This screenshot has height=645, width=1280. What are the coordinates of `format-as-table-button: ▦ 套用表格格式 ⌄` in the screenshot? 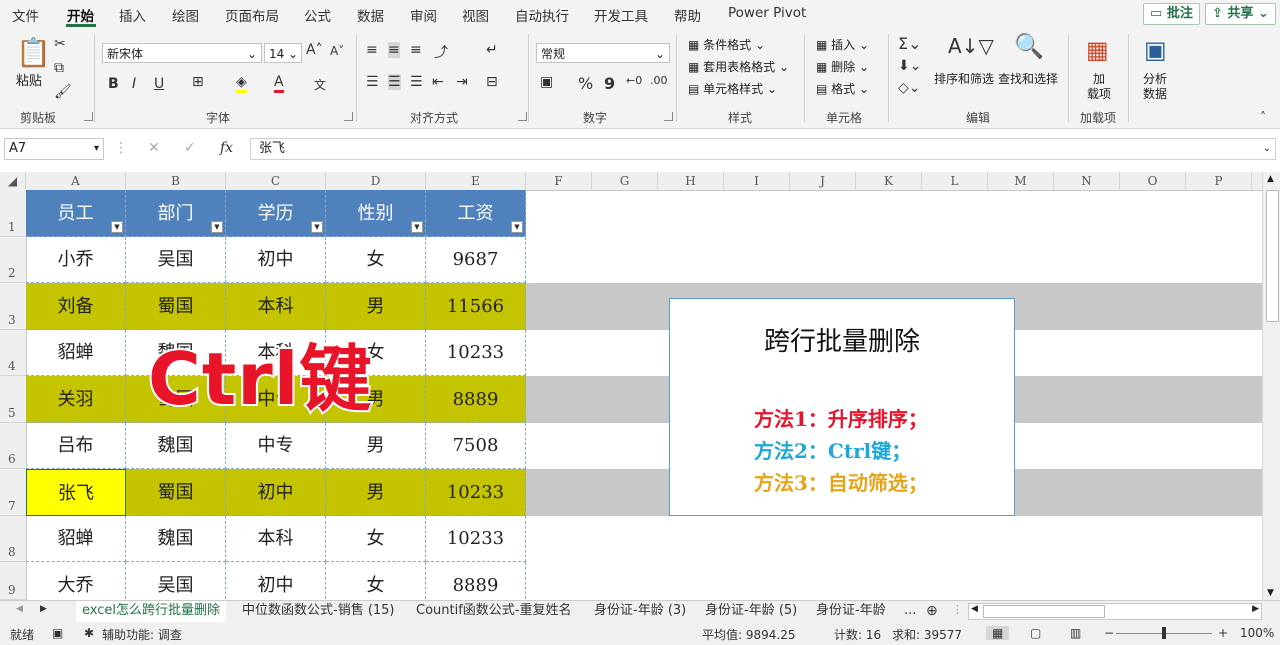 It's located at (738, 66).